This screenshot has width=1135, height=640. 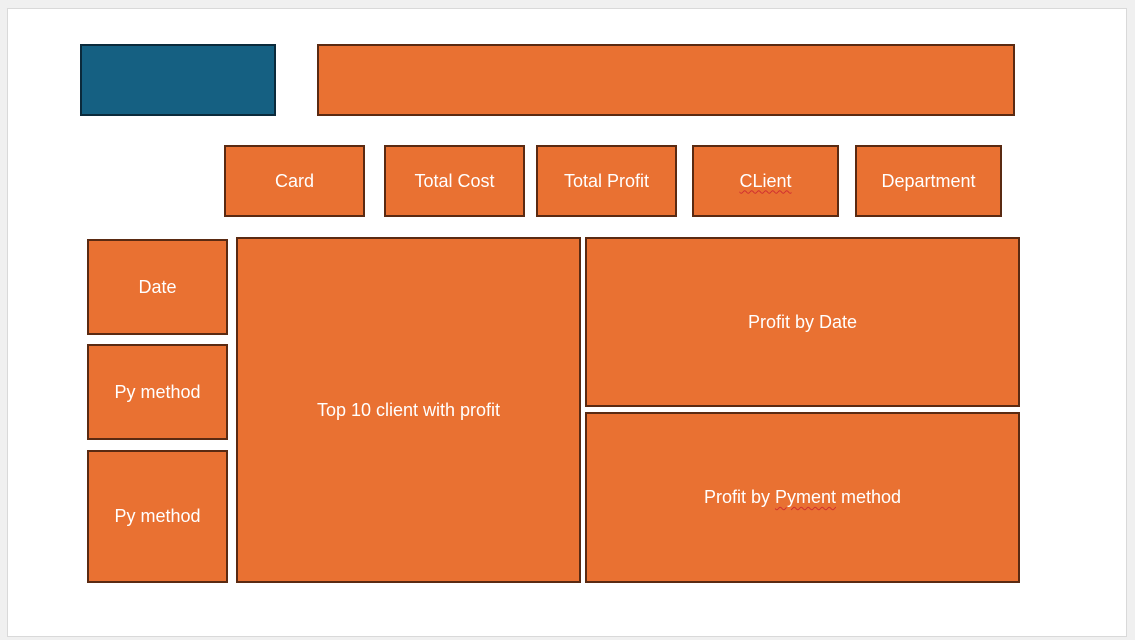 I want to click on kpi-client-label: CLient, so click(x=765, y=180).